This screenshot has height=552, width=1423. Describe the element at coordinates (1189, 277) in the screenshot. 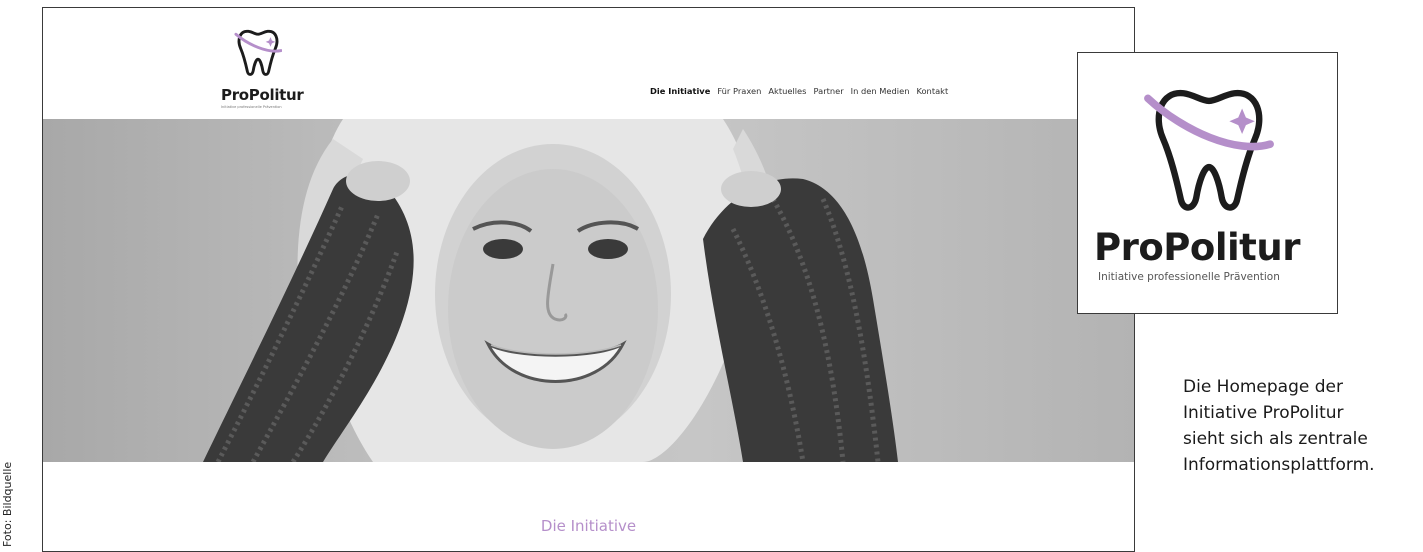

I see `logo-card-tagline: Initiative professionelle Prävention` at that location.